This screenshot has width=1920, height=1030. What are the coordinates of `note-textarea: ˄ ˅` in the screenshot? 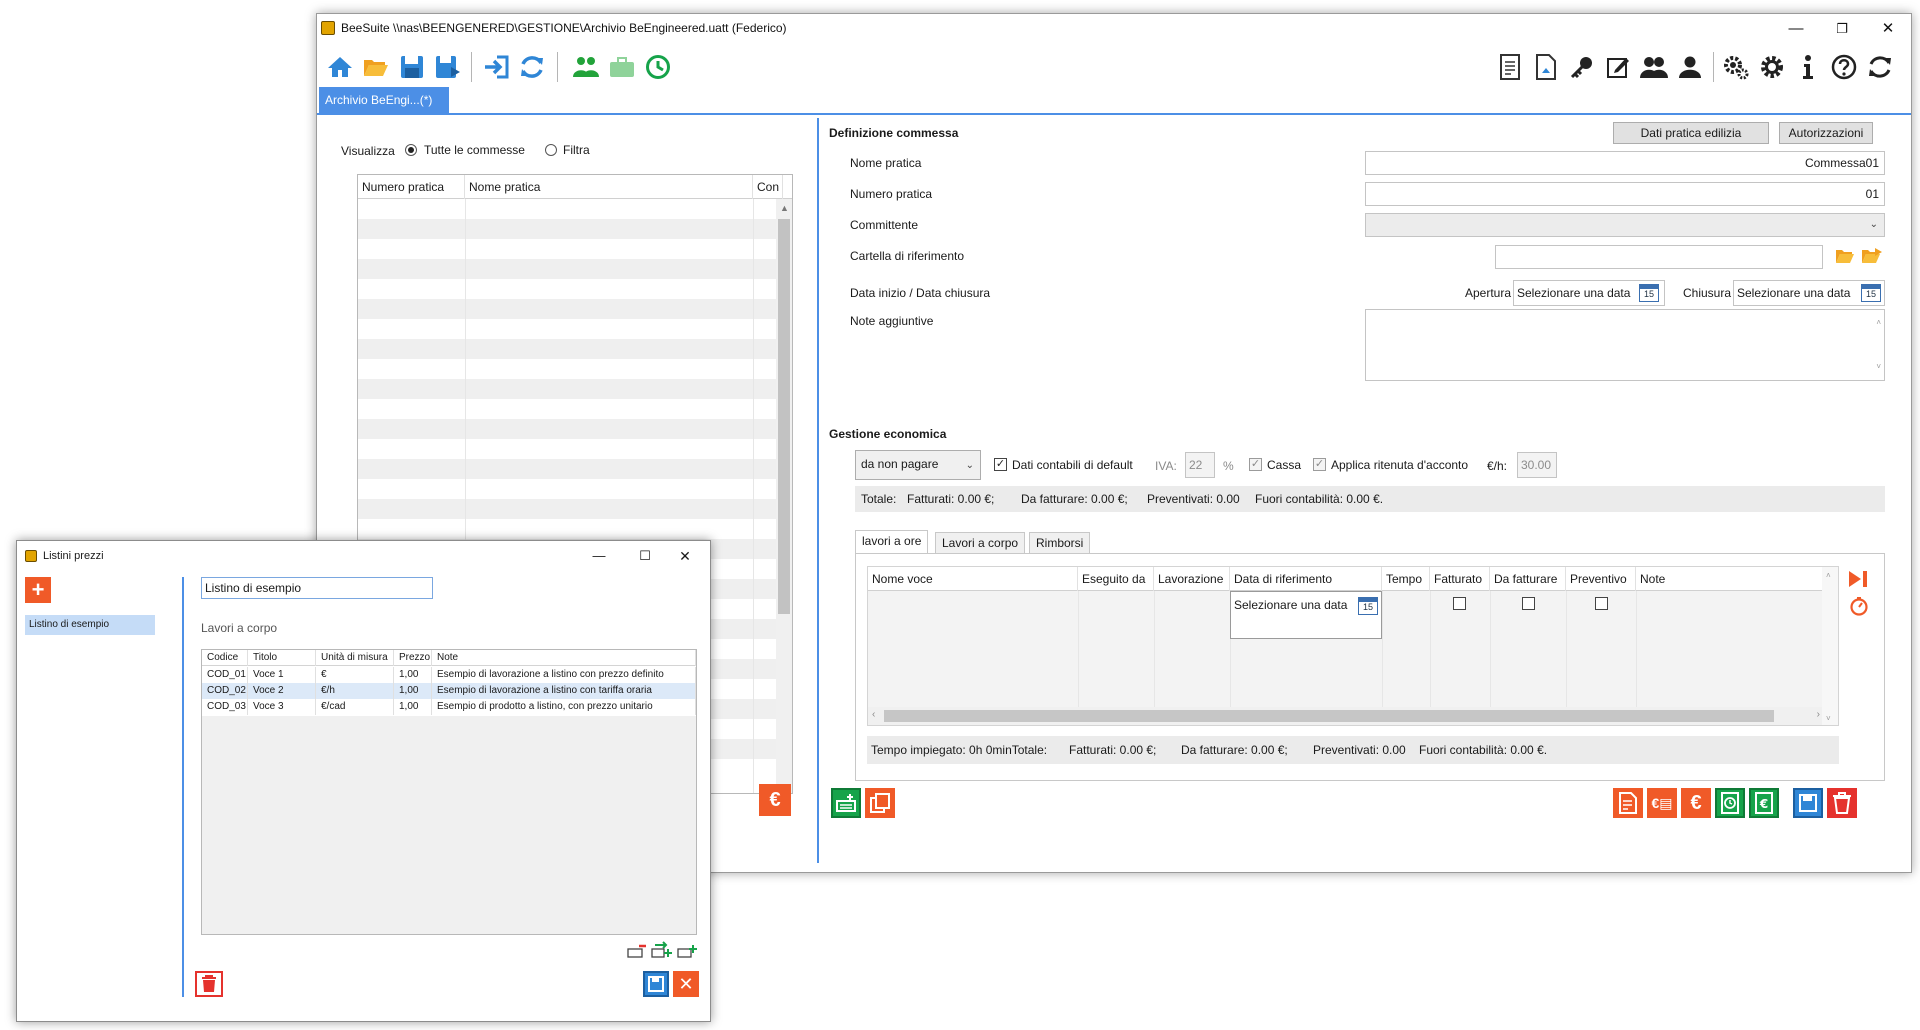 It's located at (1625, 345).